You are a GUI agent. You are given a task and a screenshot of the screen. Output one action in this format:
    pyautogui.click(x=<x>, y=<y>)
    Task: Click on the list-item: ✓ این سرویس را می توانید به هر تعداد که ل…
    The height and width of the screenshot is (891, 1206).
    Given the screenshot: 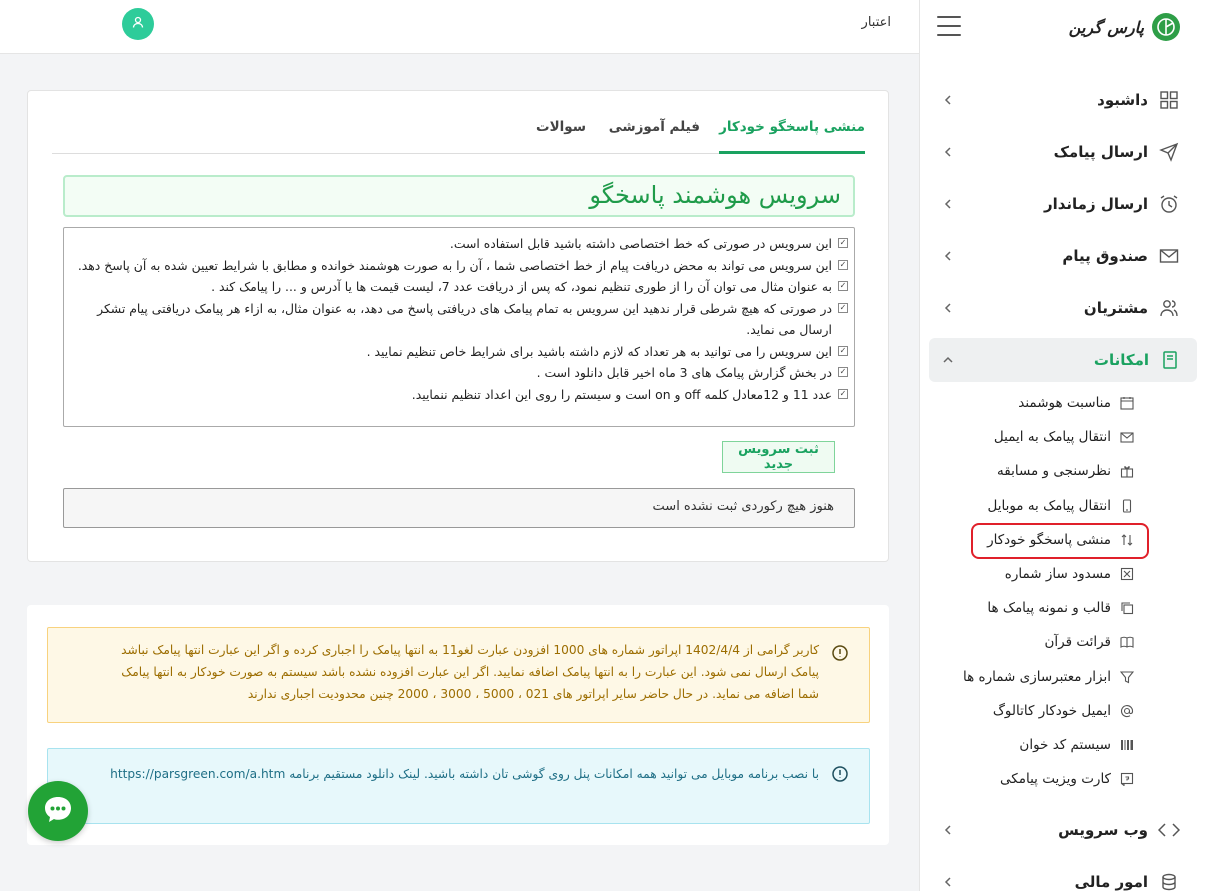 What is the action you would take?
    pyautogui.click(x=462, y=352)
    